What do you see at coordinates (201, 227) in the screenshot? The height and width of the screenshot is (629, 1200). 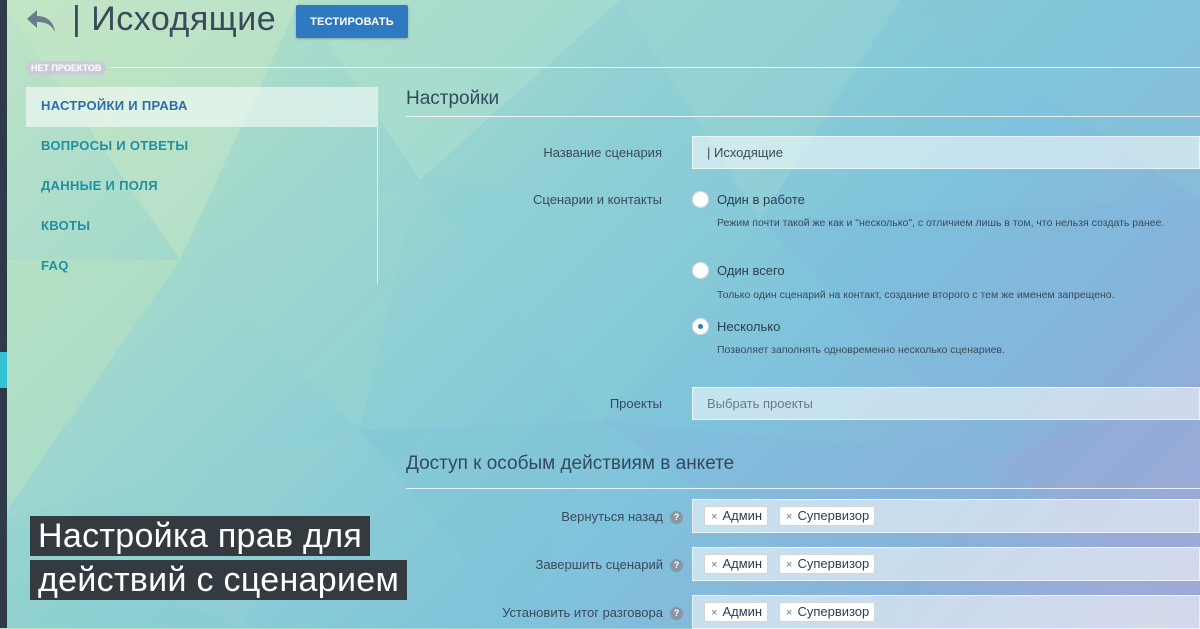 I see `sidebar-item-quotas: КВОТЫ` at bounding box center [201, 227].